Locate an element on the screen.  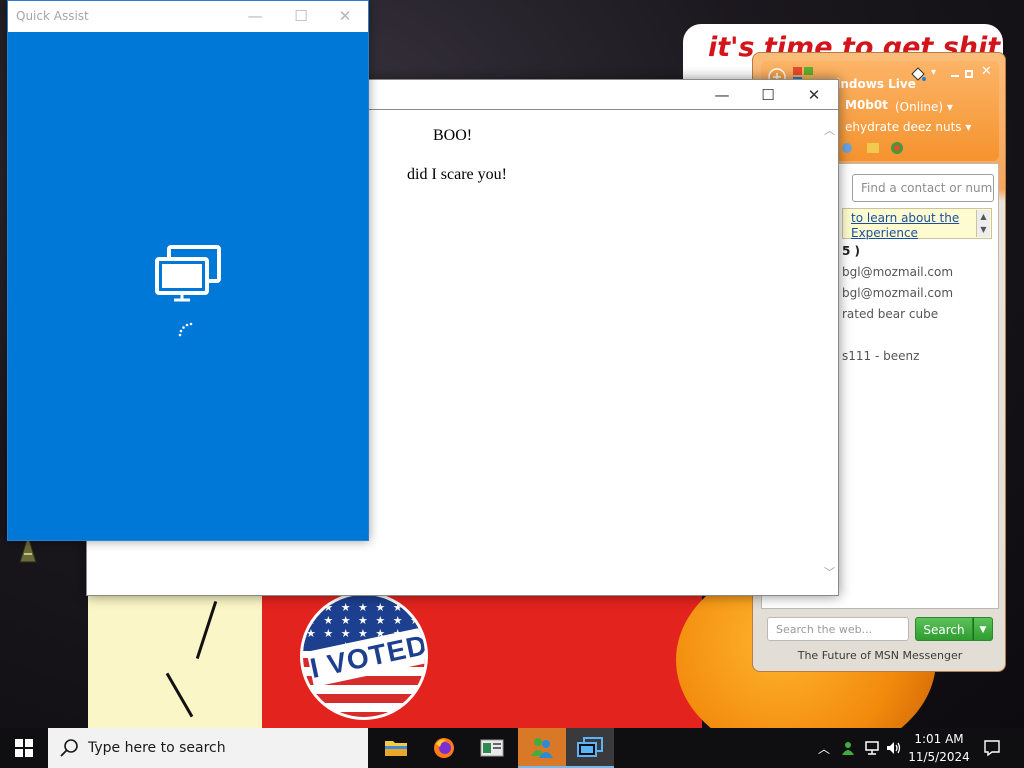
messenger-minimize-icon is located at coordinates (955, 76).